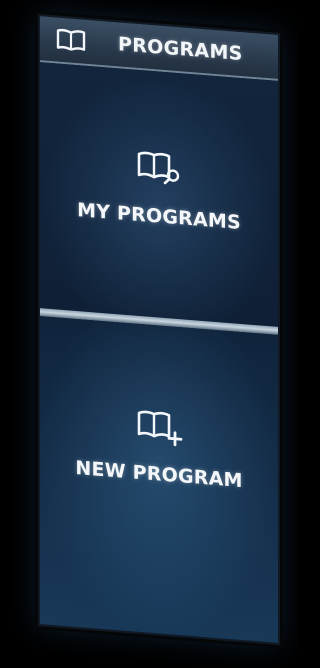 This screenshot has width=320, height=668. I want to click on my-programs-label: MY PROGRAMS, so click(159, 216).